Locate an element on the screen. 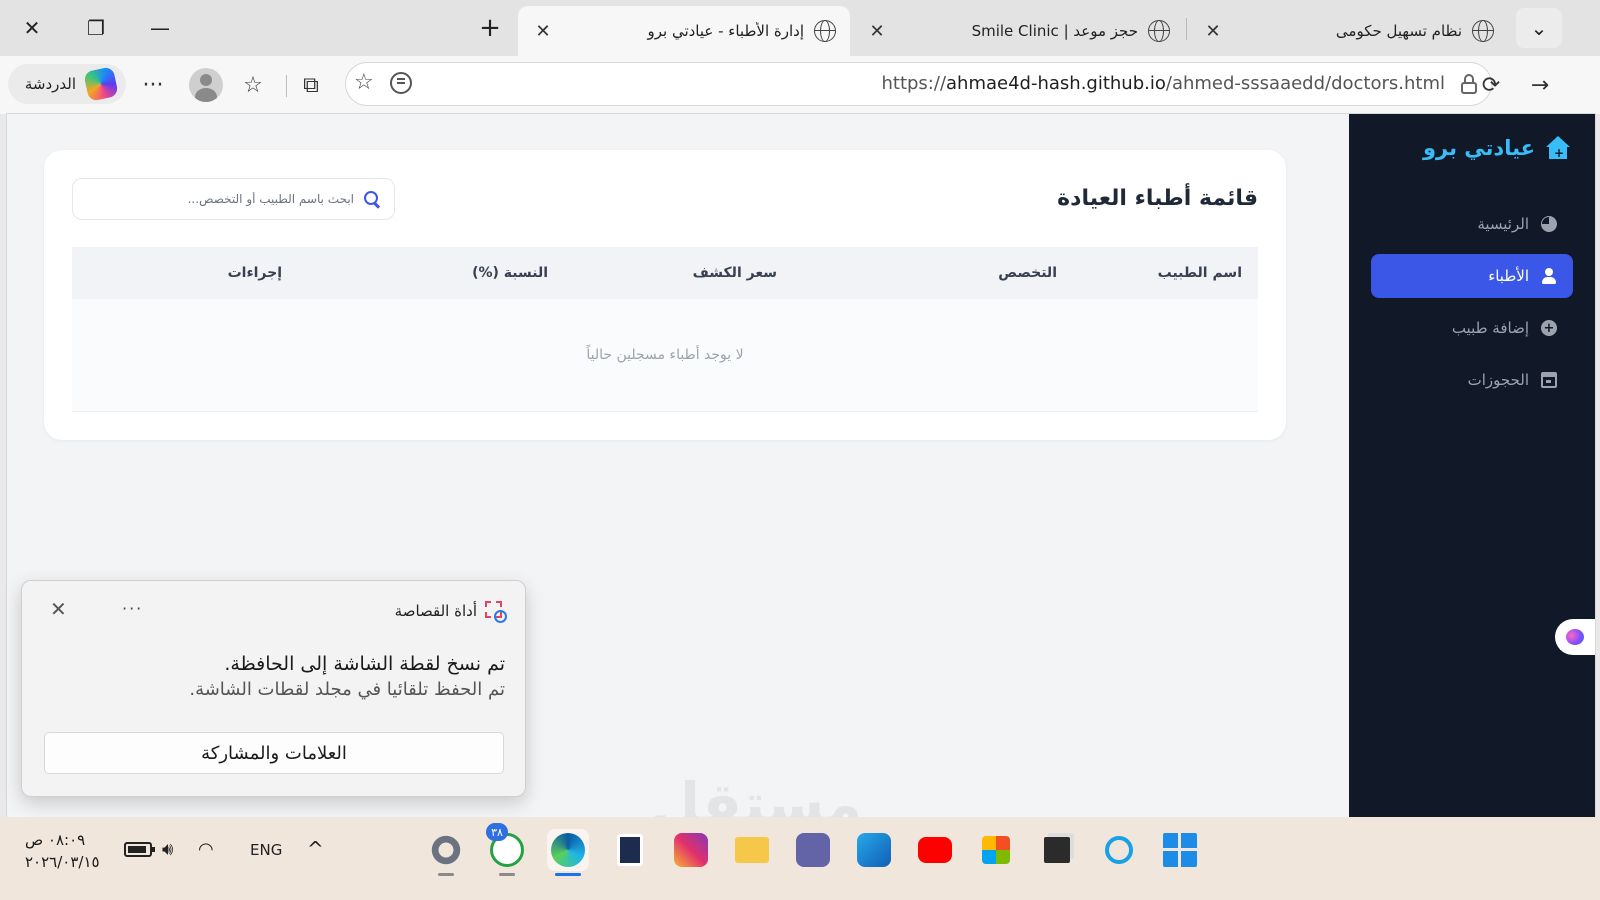 The height and width of the screenshot is (900, 1600). system-clock: ٠٨:٠٩ ص ٢٠٢٦/٠٣/١٥ is located at coordinates (62, 851).